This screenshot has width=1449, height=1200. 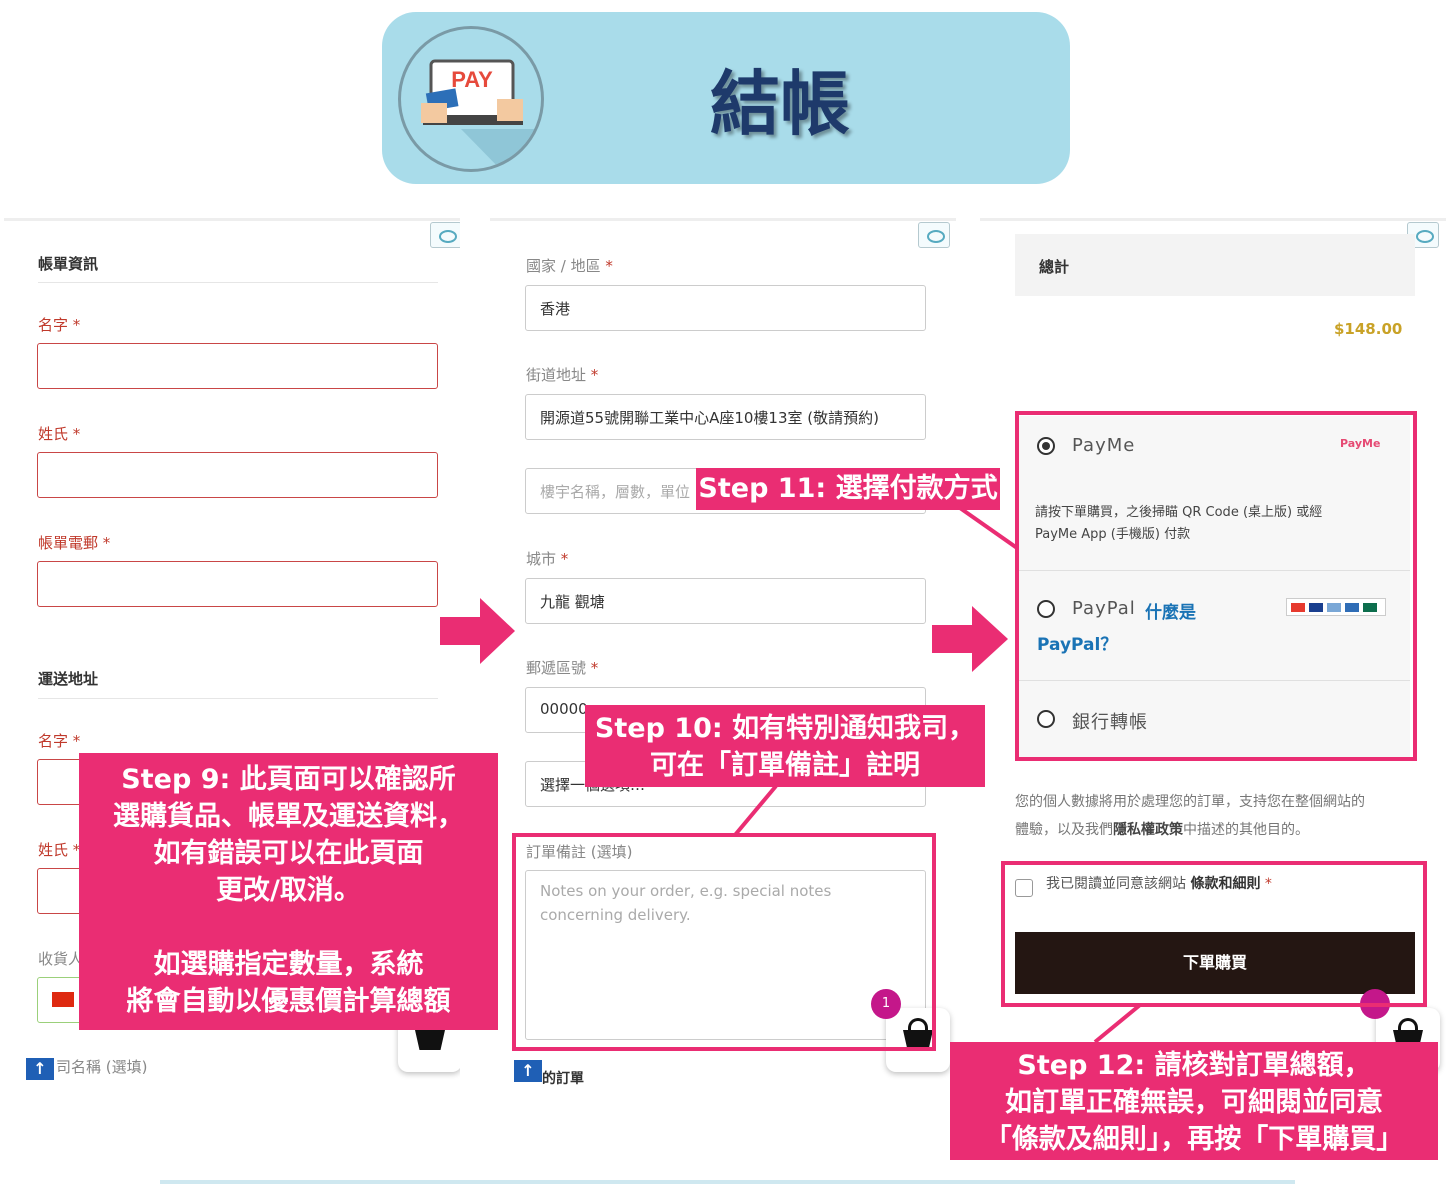 I want to click on step11-connector, so click(x=988, y=528).